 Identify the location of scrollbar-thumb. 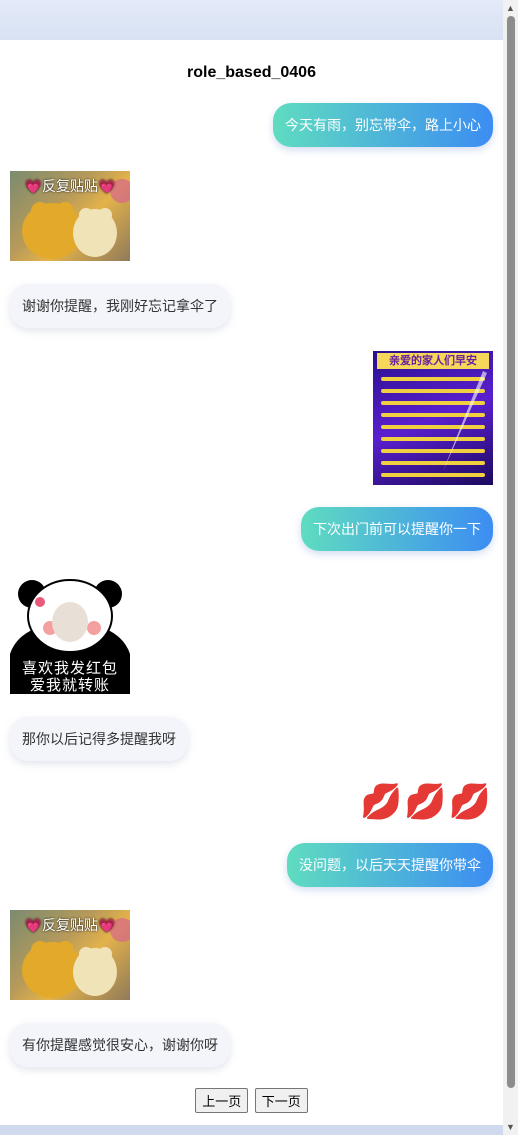
(511, 552).